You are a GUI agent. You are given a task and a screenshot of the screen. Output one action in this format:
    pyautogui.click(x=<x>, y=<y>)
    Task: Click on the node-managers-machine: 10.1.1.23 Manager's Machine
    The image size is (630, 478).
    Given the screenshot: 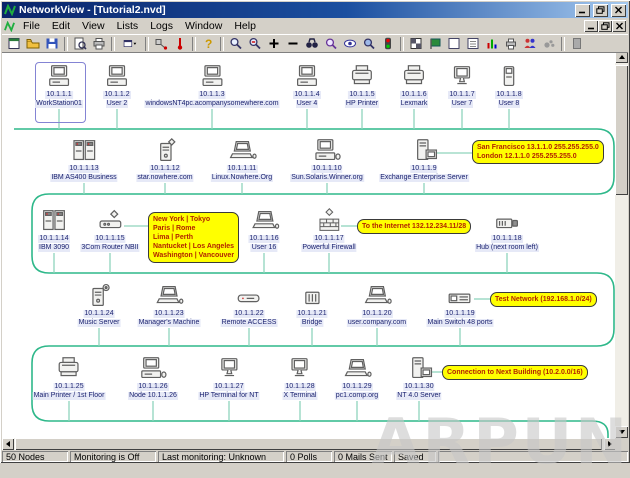 What is the action you would take?
    pyautogui.click(x=169, y=305)
    